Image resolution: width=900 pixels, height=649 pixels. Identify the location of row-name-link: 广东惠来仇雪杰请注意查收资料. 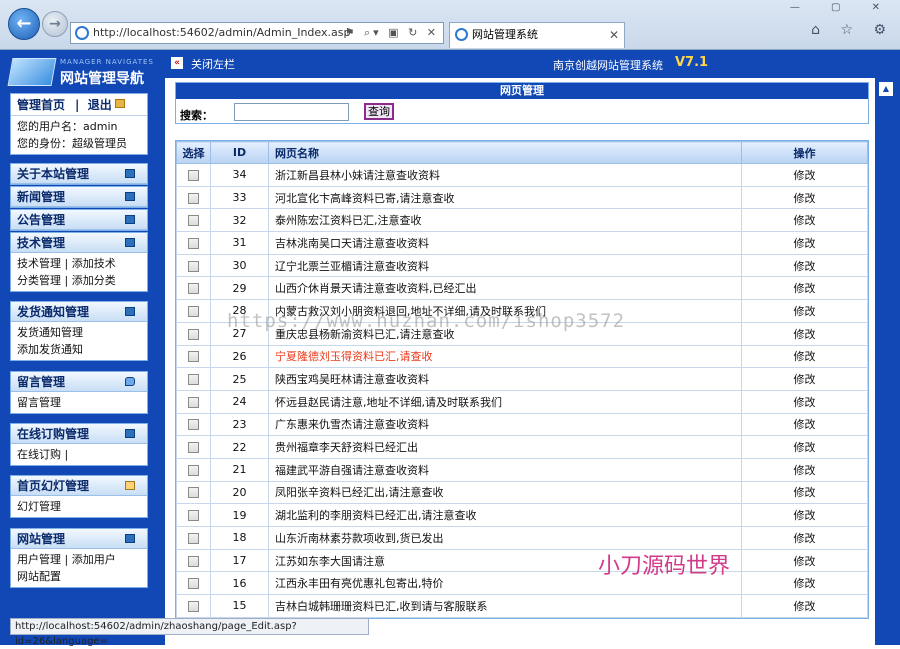
(505, 424).